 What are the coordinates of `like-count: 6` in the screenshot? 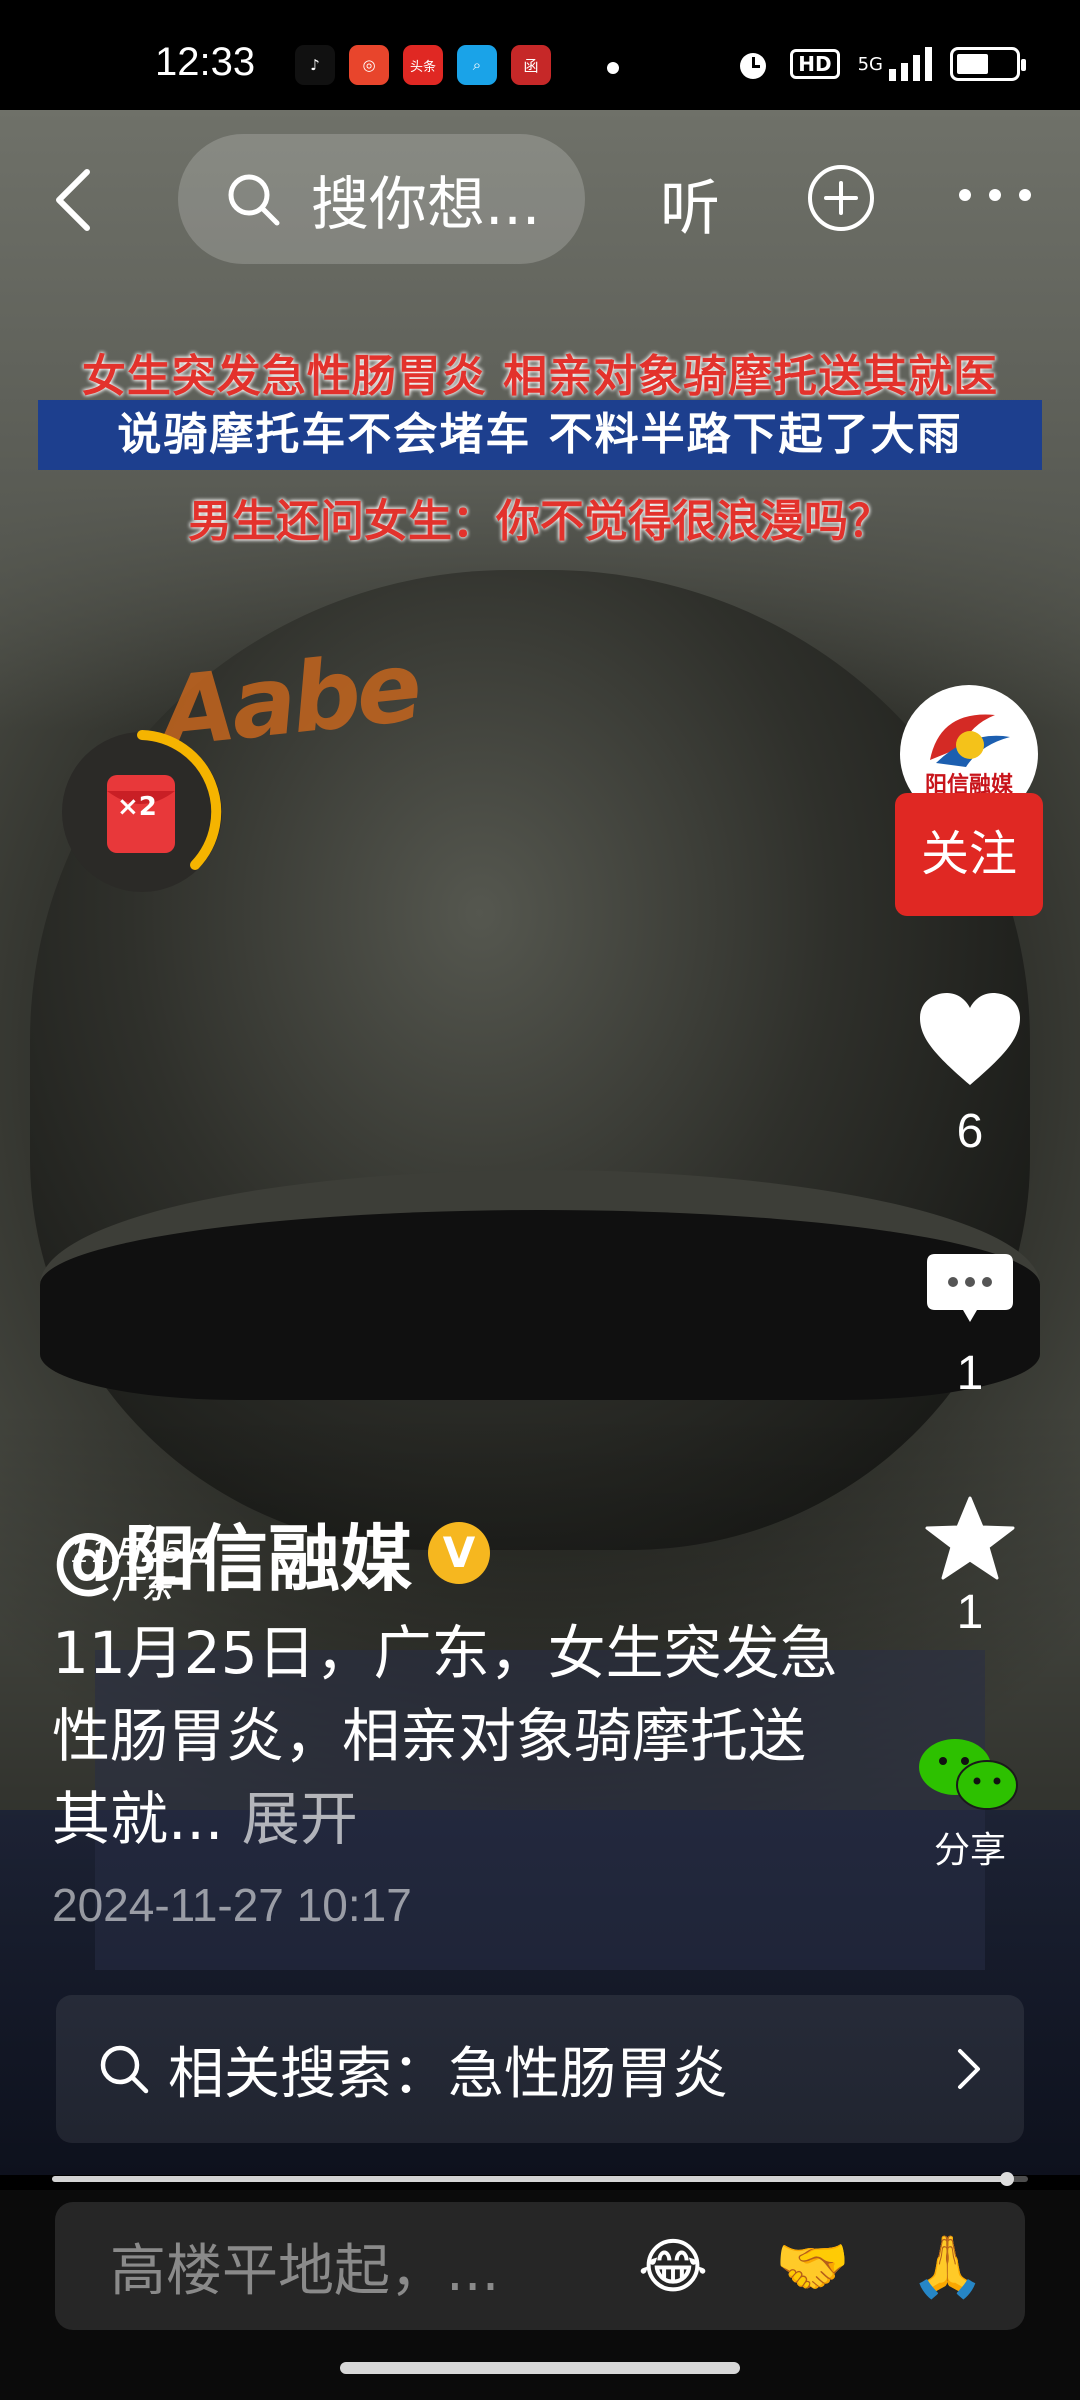 It's located at (970, 1131).